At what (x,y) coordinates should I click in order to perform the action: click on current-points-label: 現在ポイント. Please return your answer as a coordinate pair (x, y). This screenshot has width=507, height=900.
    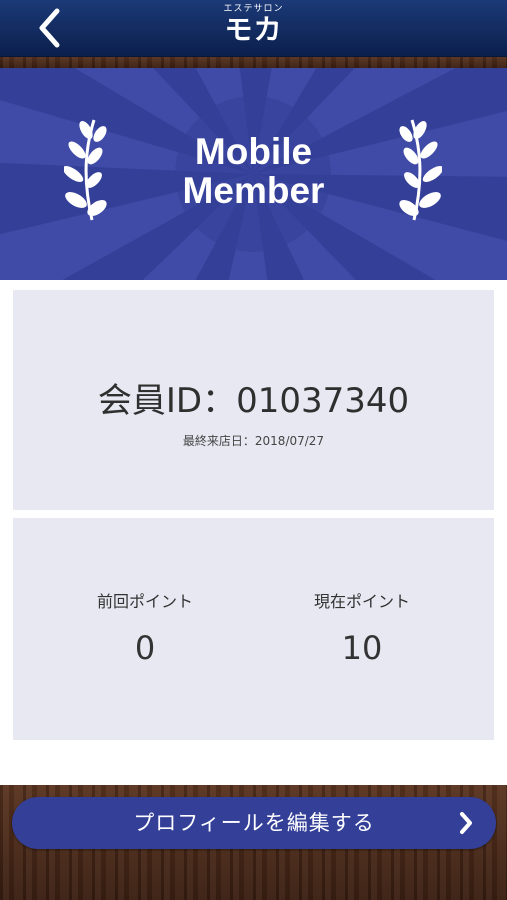
    Looking at the image, I should click on (361, 601).